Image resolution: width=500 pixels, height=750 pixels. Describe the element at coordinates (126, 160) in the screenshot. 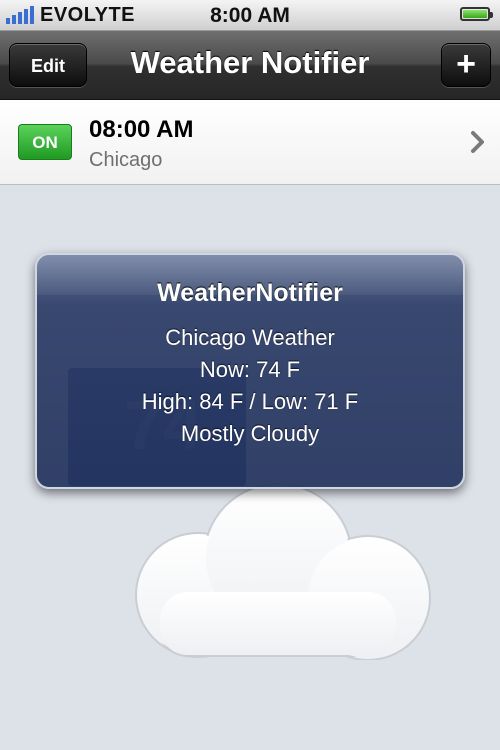

I see `alarm-city: Chicago` at that location.